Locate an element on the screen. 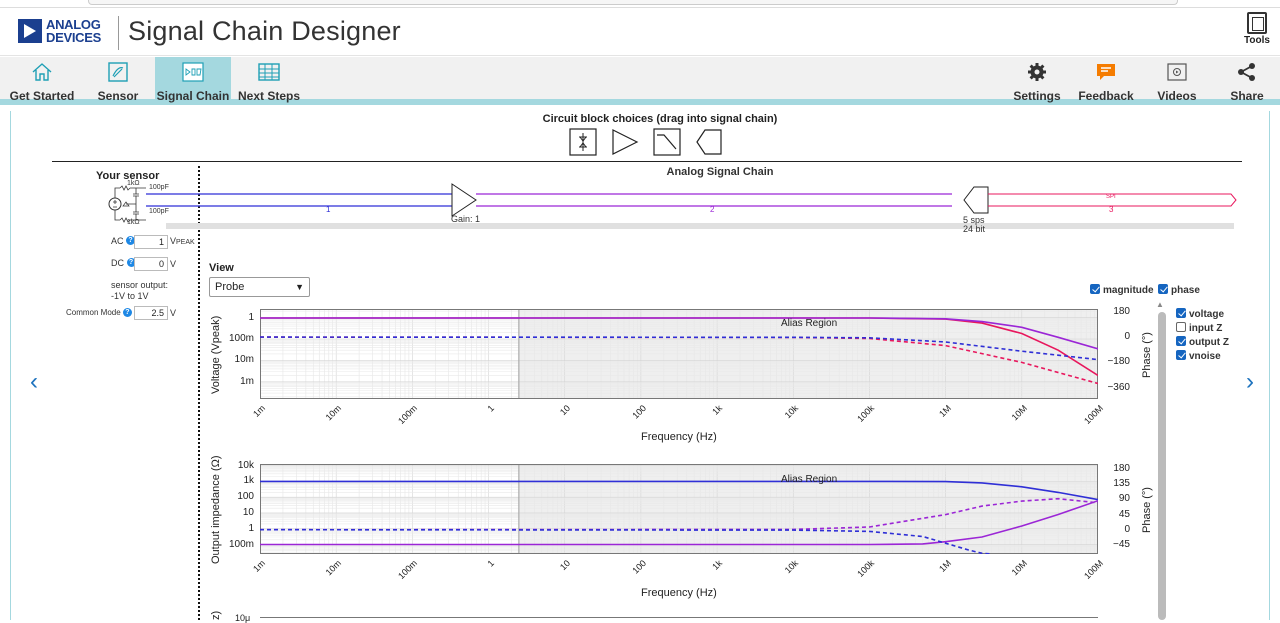 The width and height of the screenshot is (1280, 623). y2-tick-label: 45 is located at coordinates (1124, 514).